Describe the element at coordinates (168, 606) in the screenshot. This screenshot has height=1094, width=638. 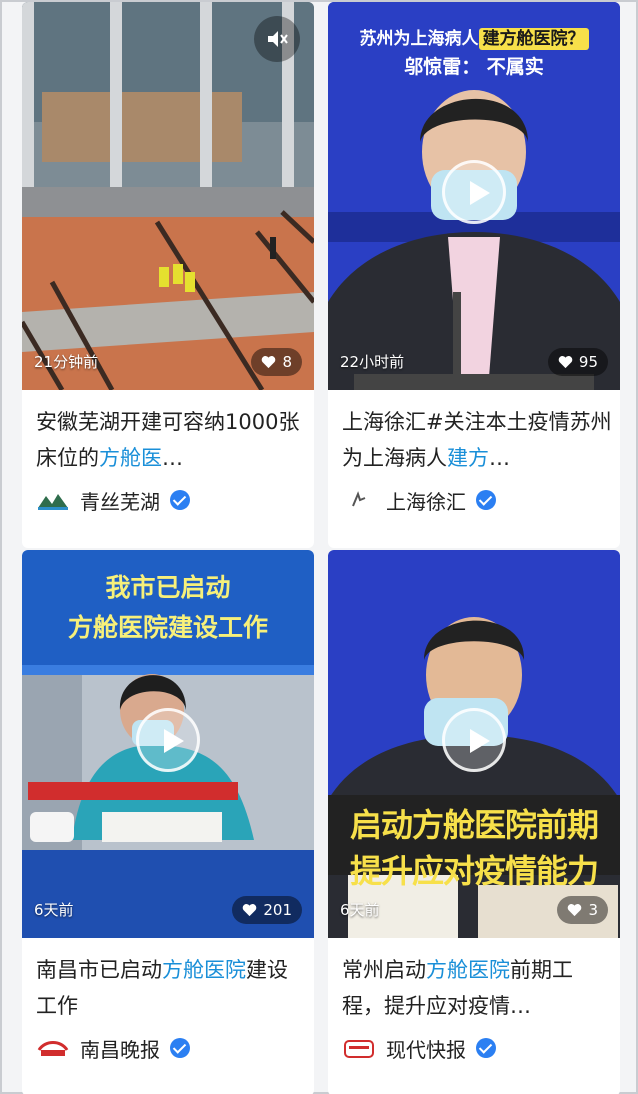
I see `video-overlay-title: 我市已启动 方舱医院建设工作` at that location.